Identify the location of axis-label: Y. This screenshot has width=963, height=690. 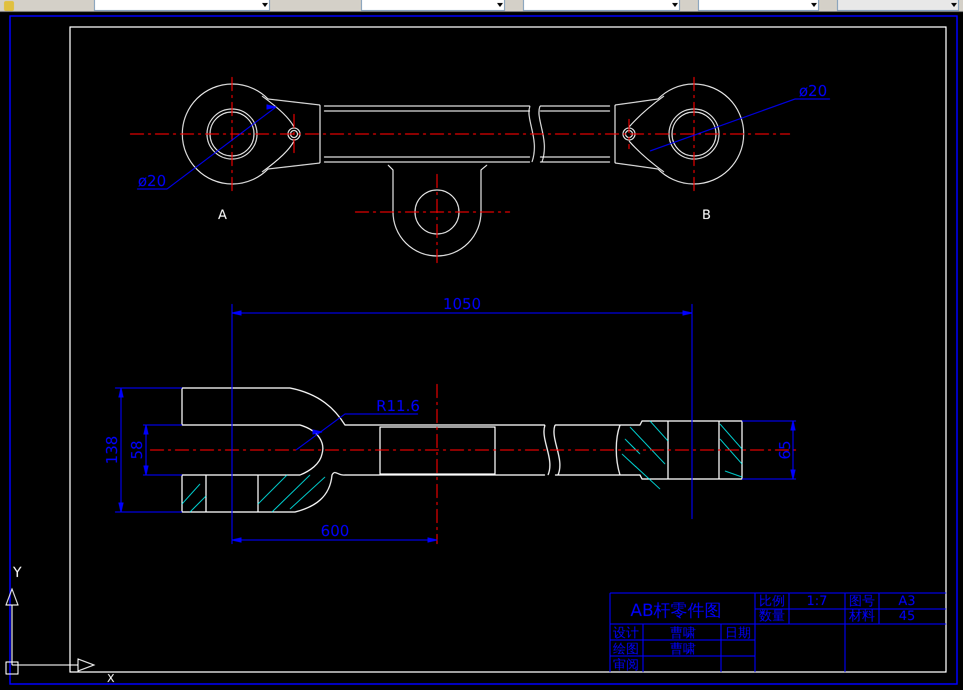
(17, 573).